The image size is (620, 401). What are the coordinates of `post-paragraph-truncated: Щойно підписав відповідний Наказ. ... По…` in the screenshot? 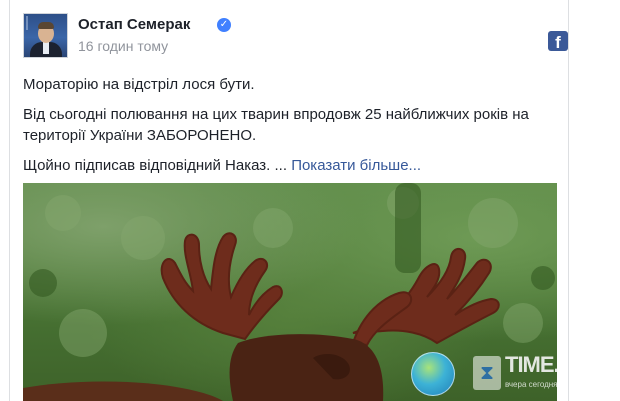 It's located at (288, 165).